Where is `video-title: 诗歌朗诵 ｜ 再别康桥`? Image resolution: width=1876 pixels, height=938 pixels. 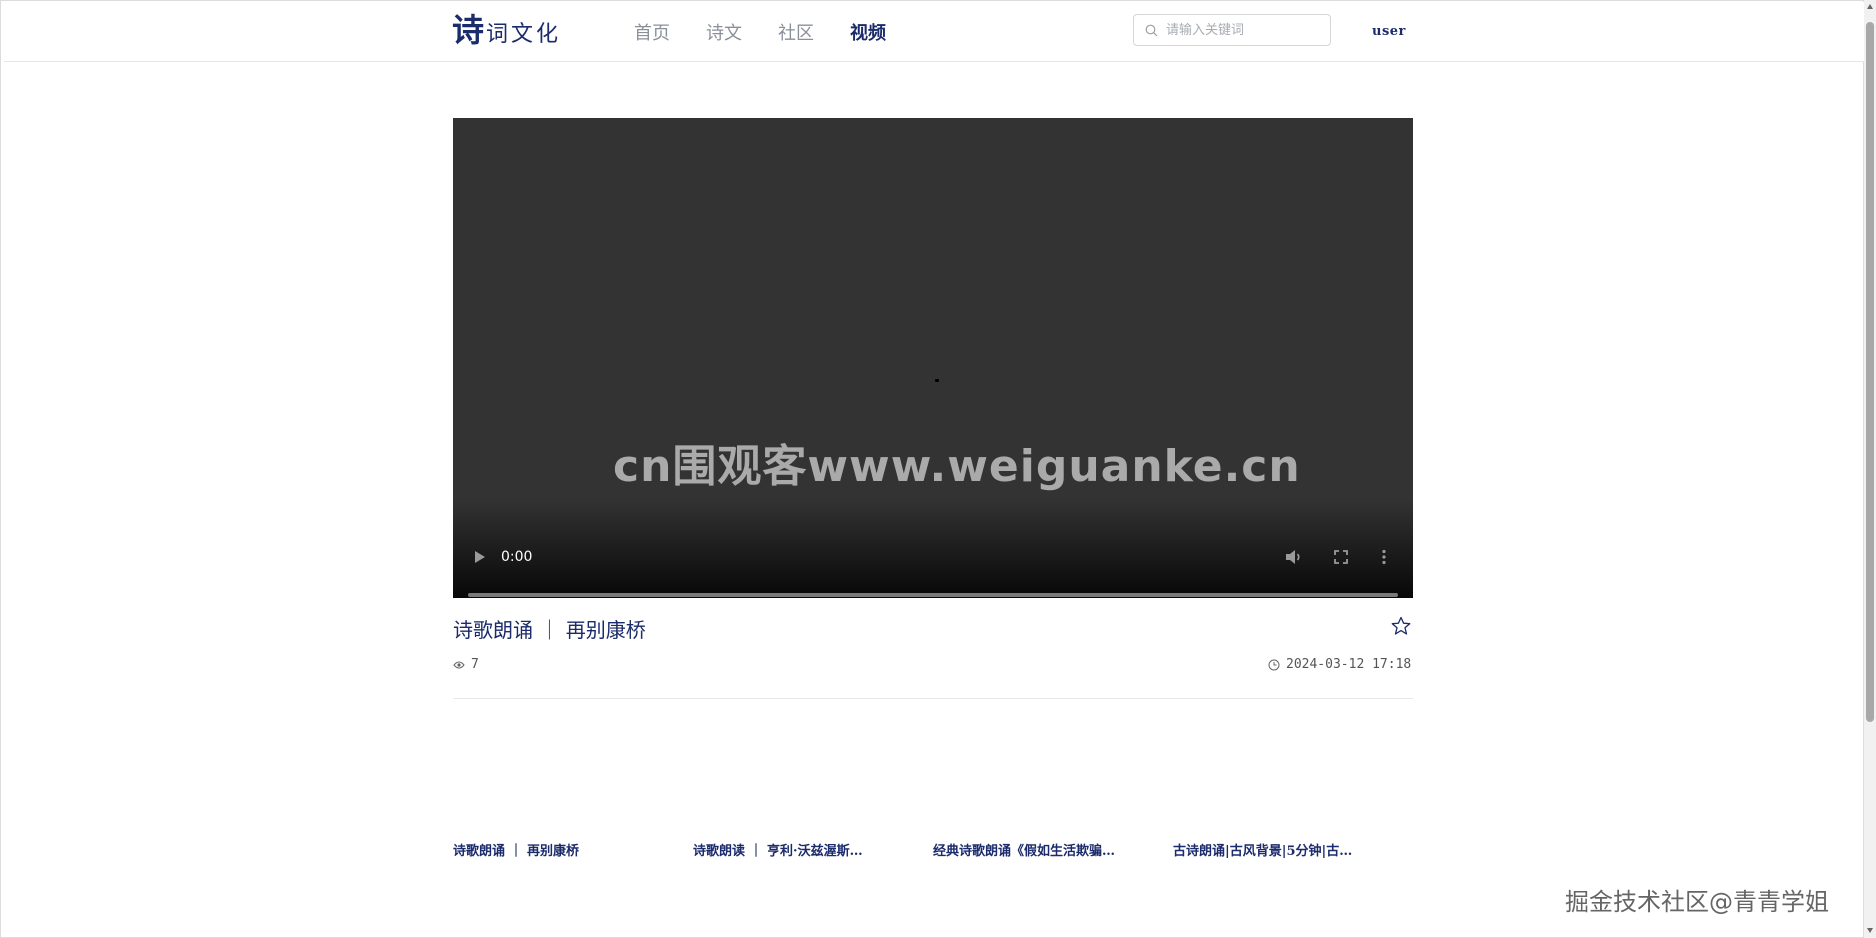
video-title: 诗歌朗诵 ｜ 再别康桥 is located at coordinates (549, 630).